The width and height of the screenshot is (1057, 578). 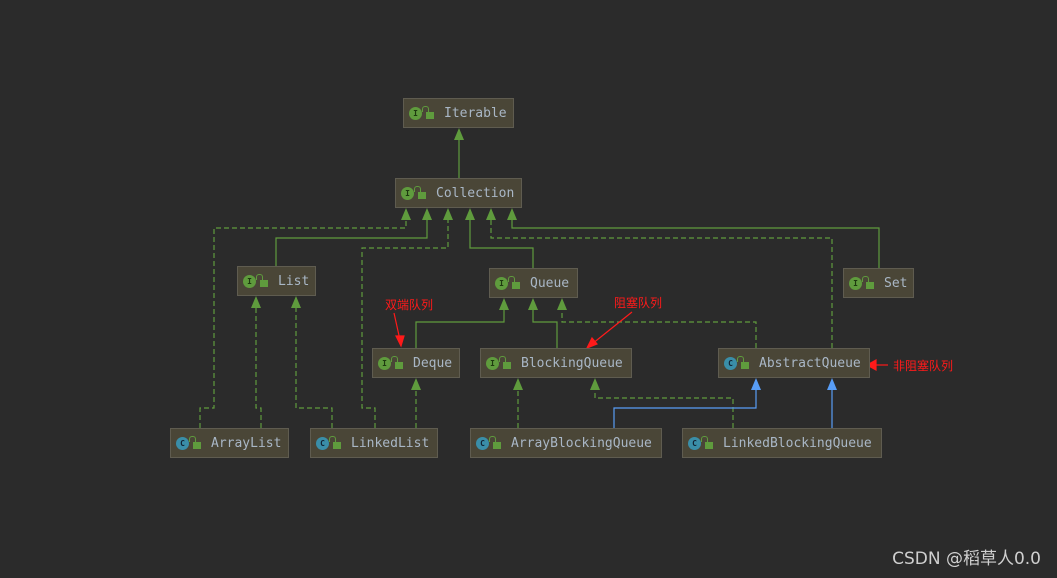 I want to click on edge-arraylist-collection, so click(x=303, y=319).